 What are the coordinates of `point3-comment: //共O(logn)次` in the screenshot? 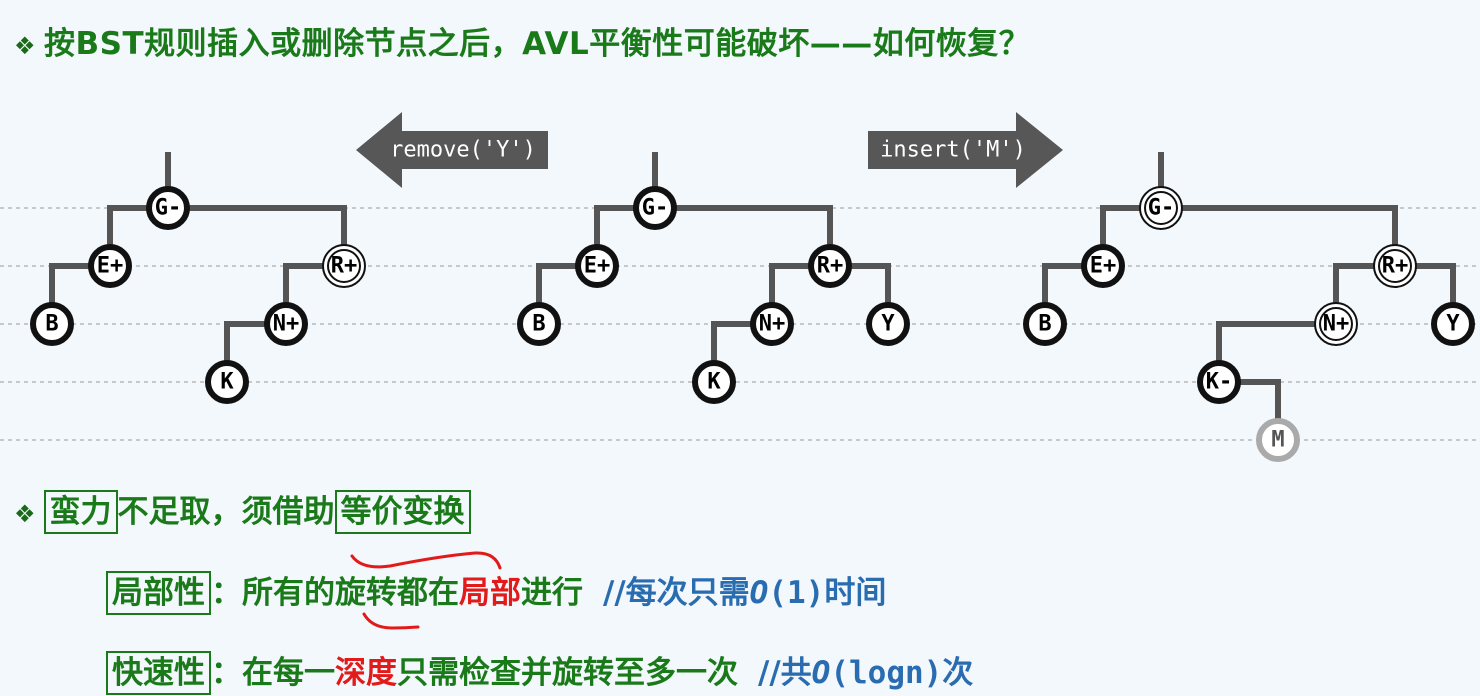 It's located at (866, 673).